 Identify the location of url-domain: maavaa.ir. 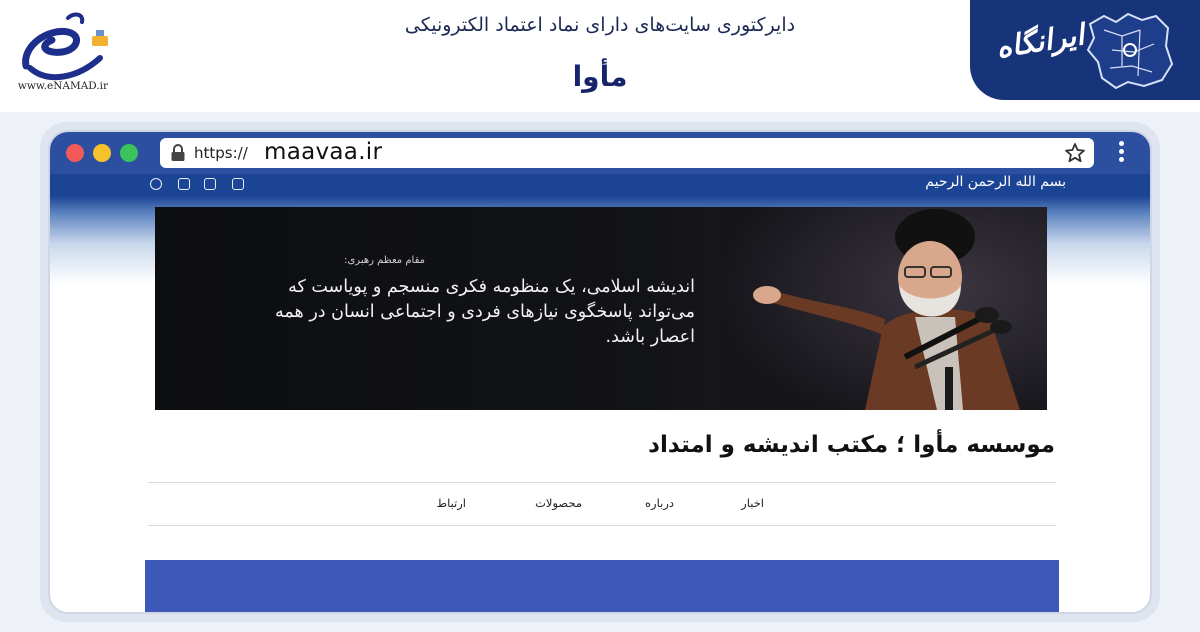
(323, 152).